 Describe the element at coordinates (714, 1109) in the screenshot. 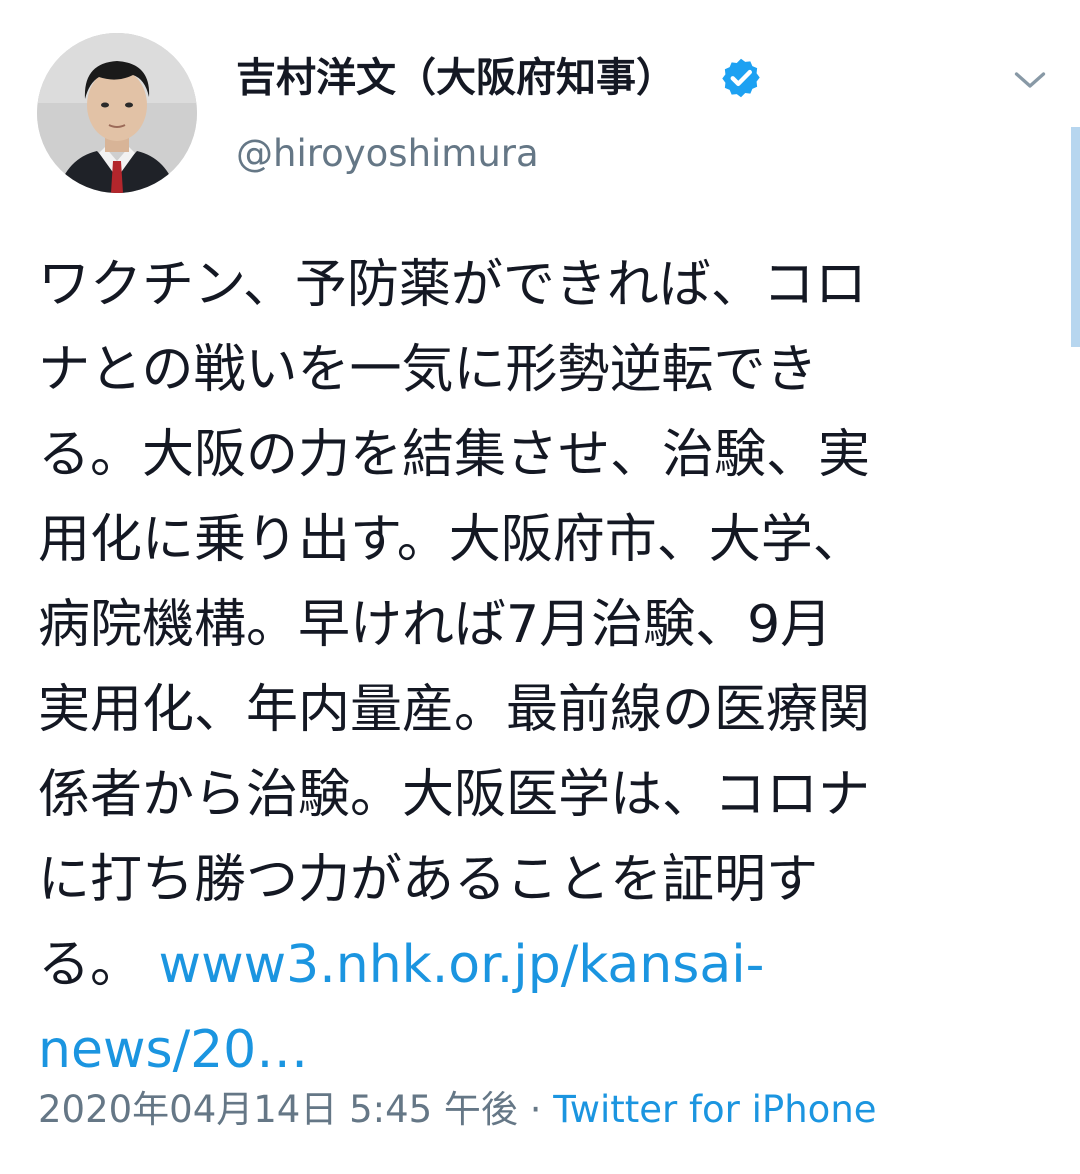

I see `tweet-source: Twitter for iPhone` at that location.